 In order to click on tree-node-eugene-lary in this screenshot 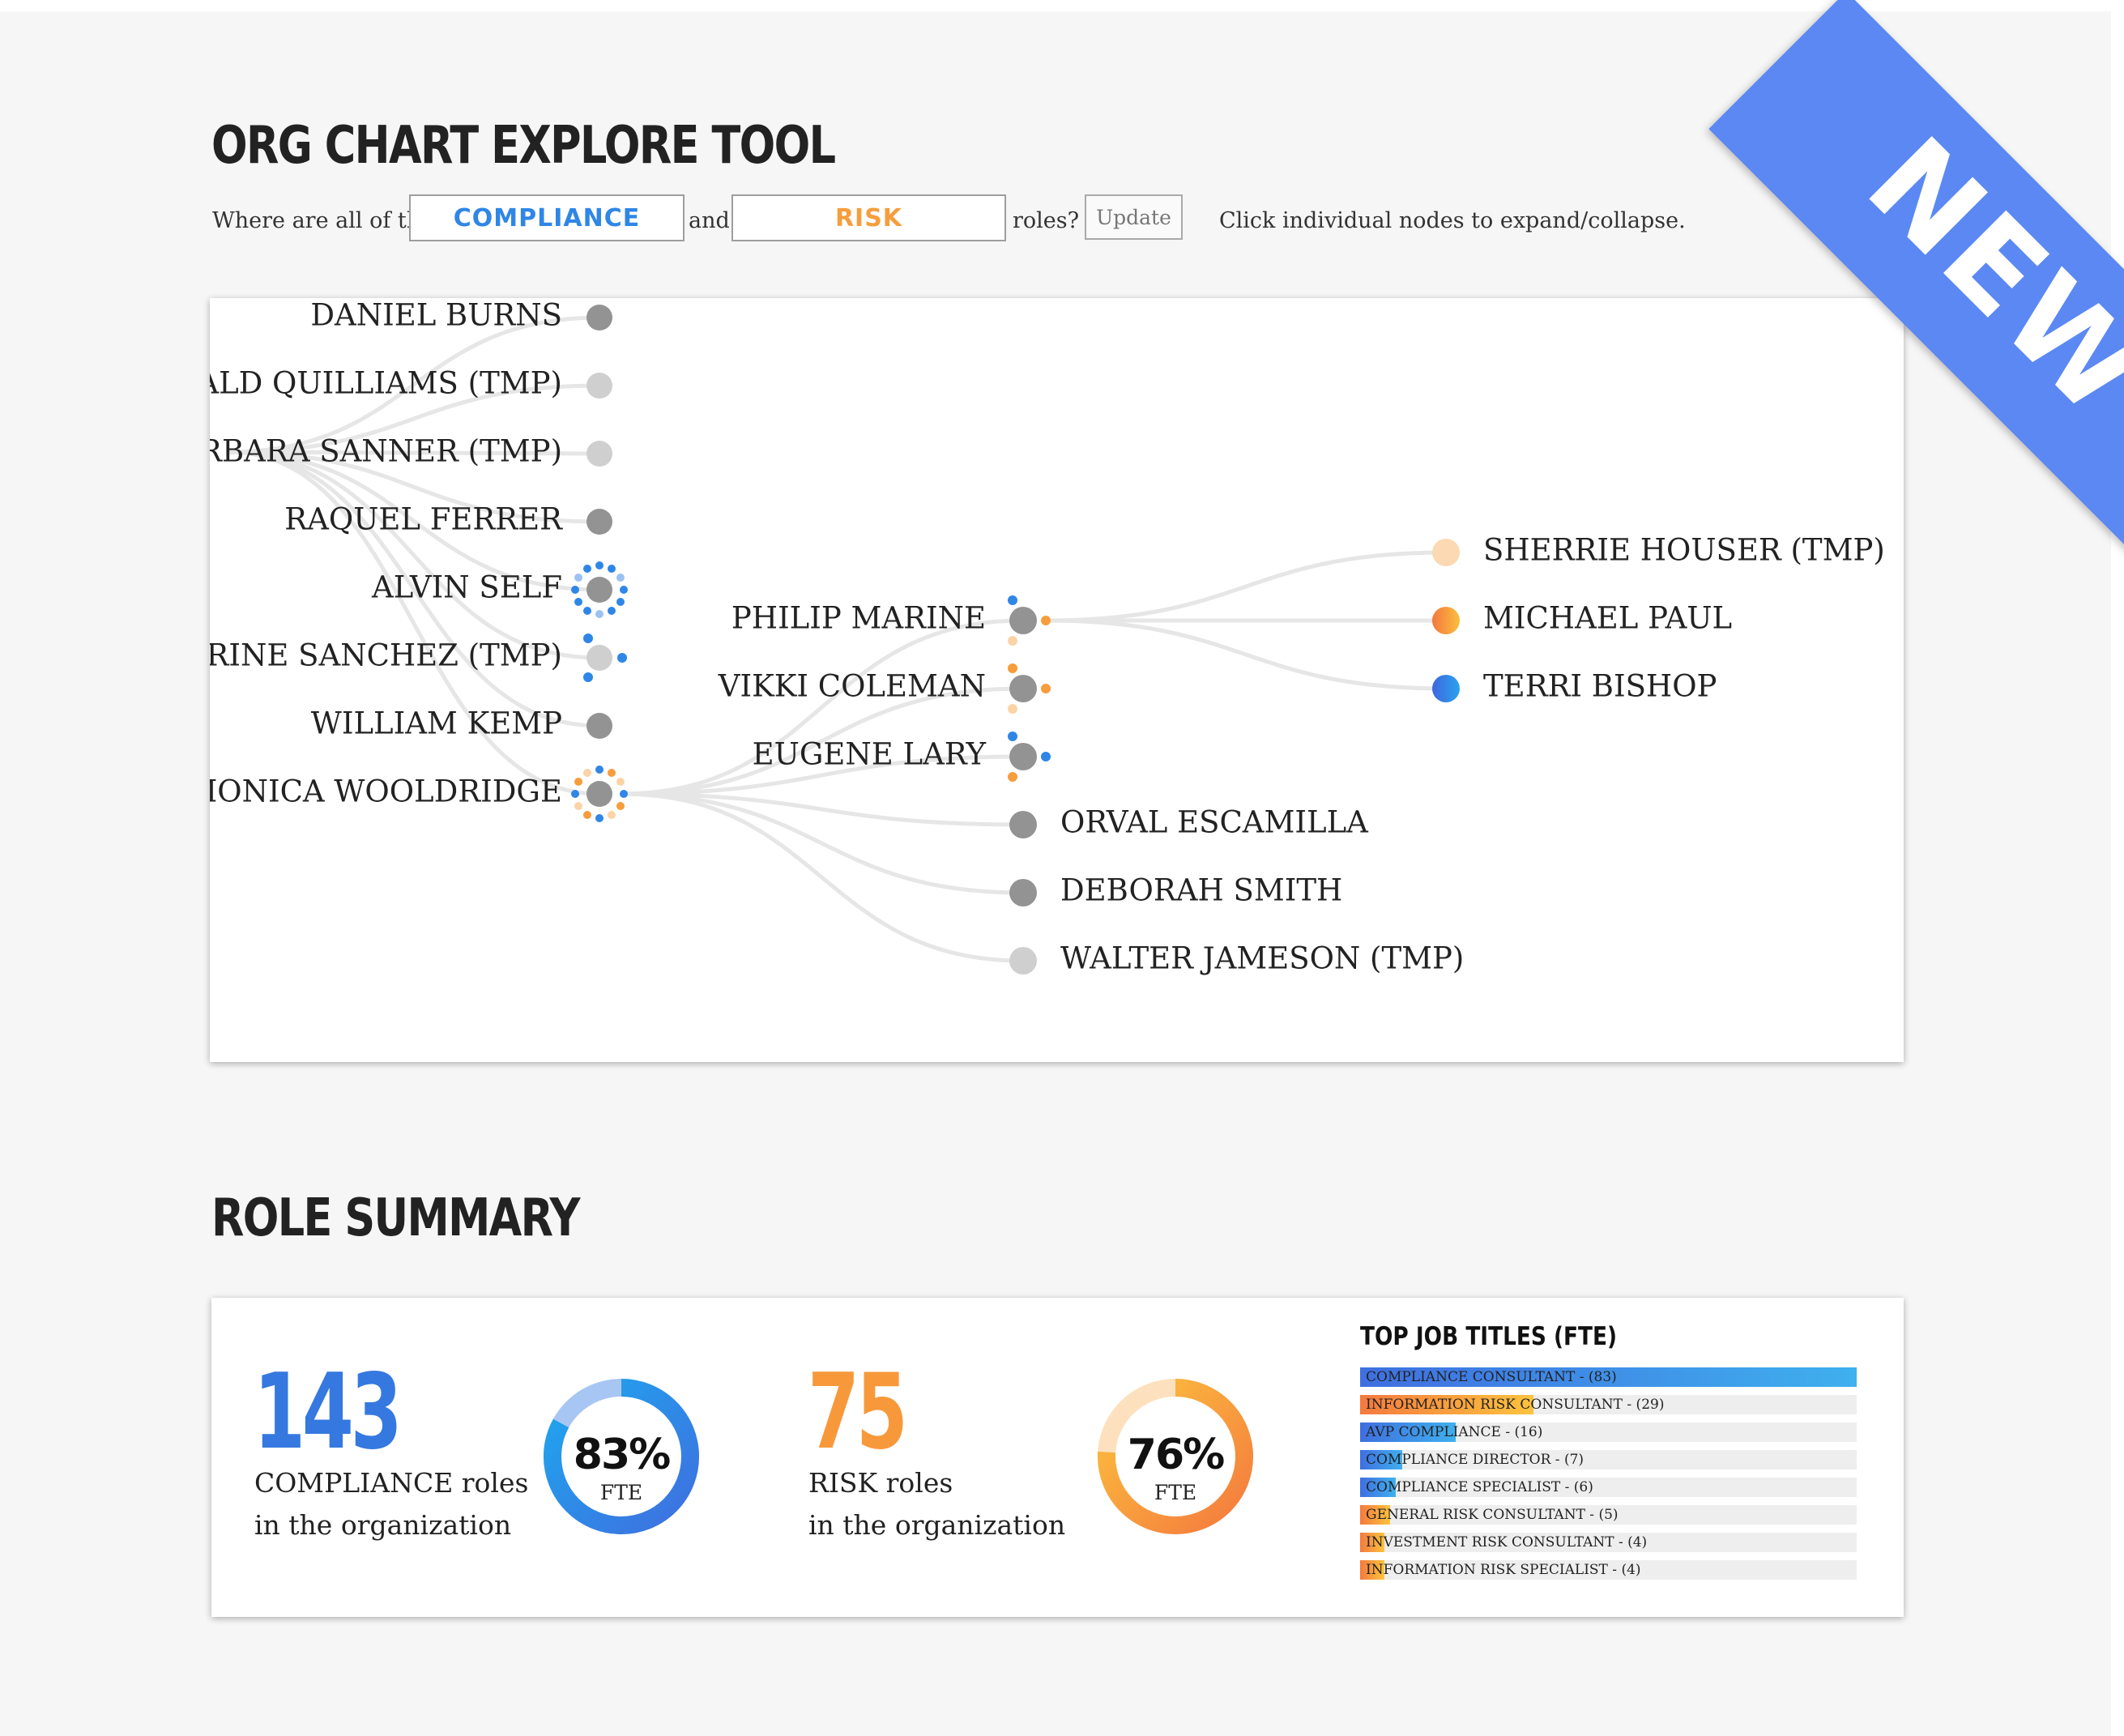, I will do `click(1029, 757)`.